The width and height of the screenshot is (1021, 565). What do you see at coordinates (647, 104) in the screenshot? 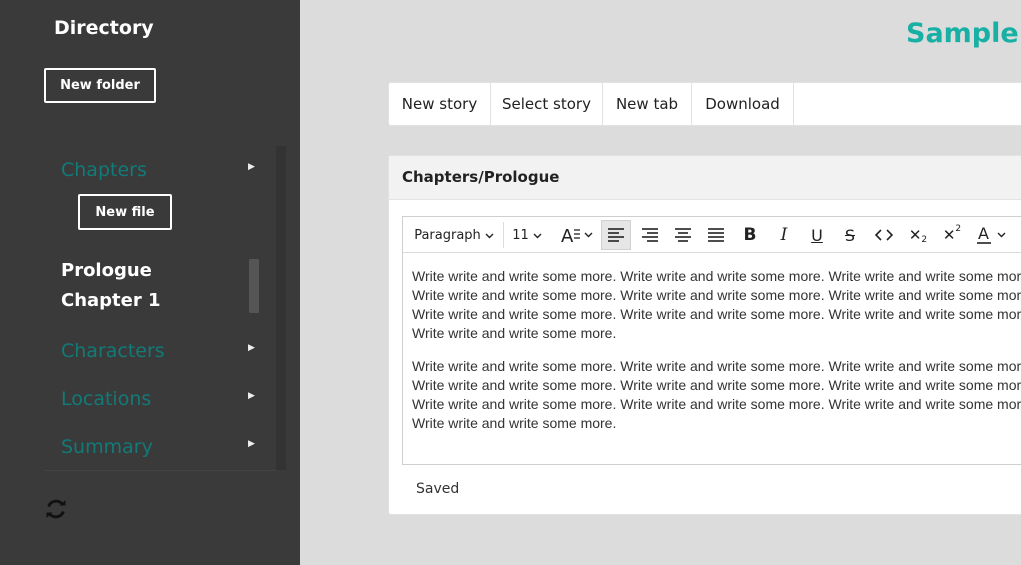
I see `new-tab-button: New tab` at bounding box center [647, 104].